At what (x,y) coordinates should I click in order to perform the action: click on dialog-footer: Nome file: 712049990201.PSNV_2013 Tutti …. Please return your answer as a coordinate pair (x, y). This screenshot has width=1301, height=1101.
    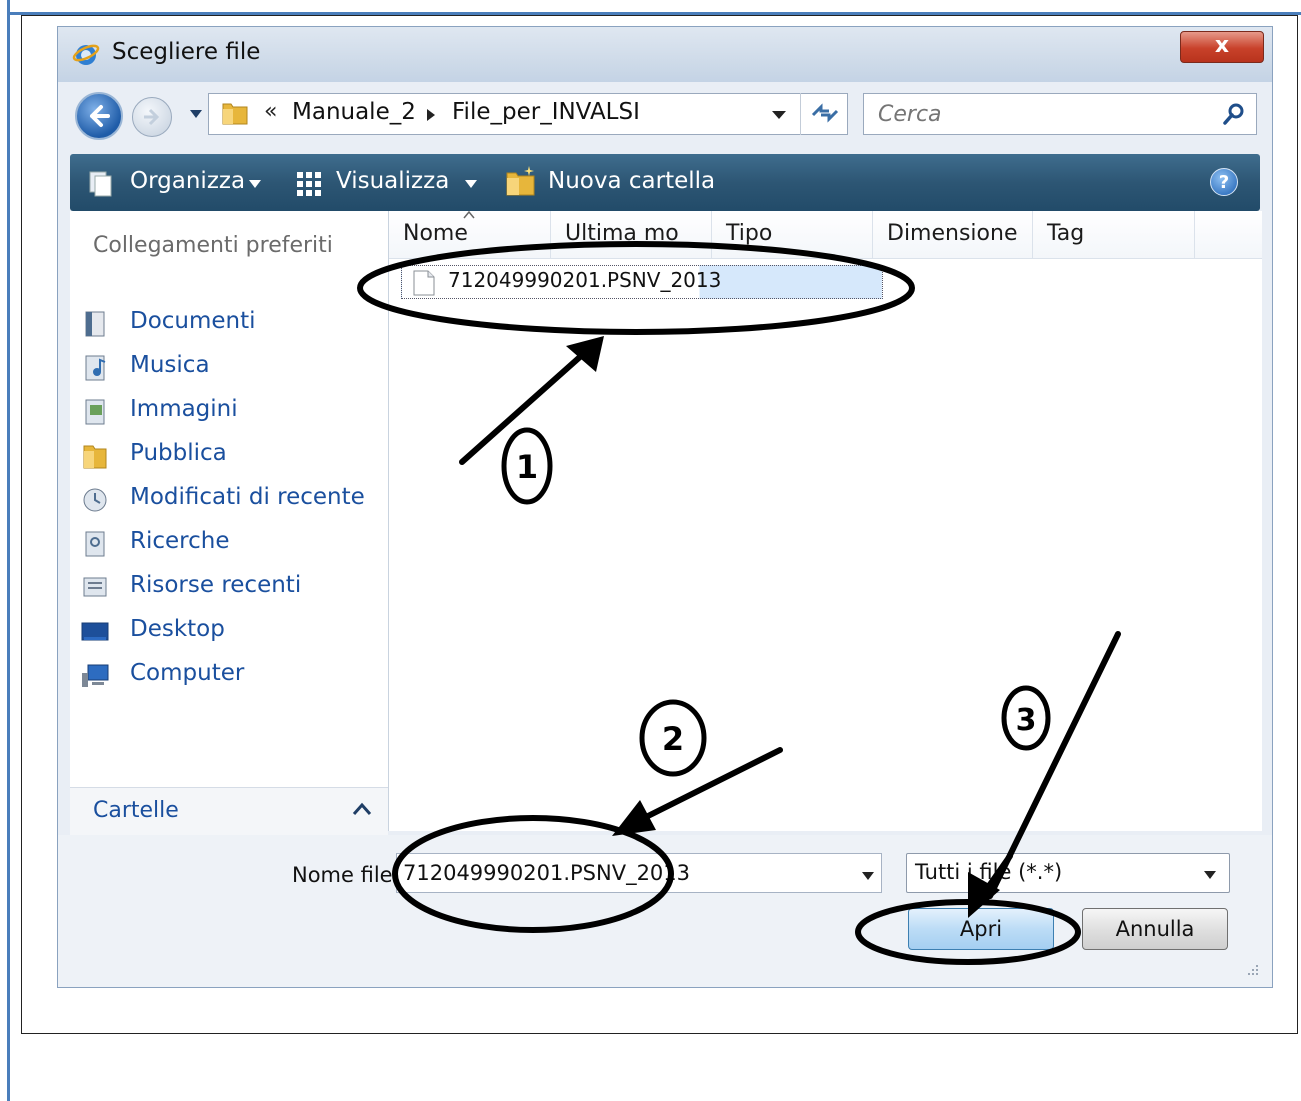
    Looking at the image, I should click on (665, 911).